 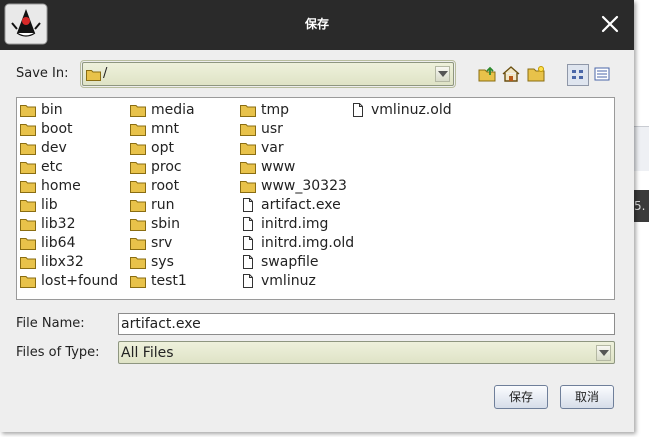 I want to click on details-view-button, so click(x=603, y=75).